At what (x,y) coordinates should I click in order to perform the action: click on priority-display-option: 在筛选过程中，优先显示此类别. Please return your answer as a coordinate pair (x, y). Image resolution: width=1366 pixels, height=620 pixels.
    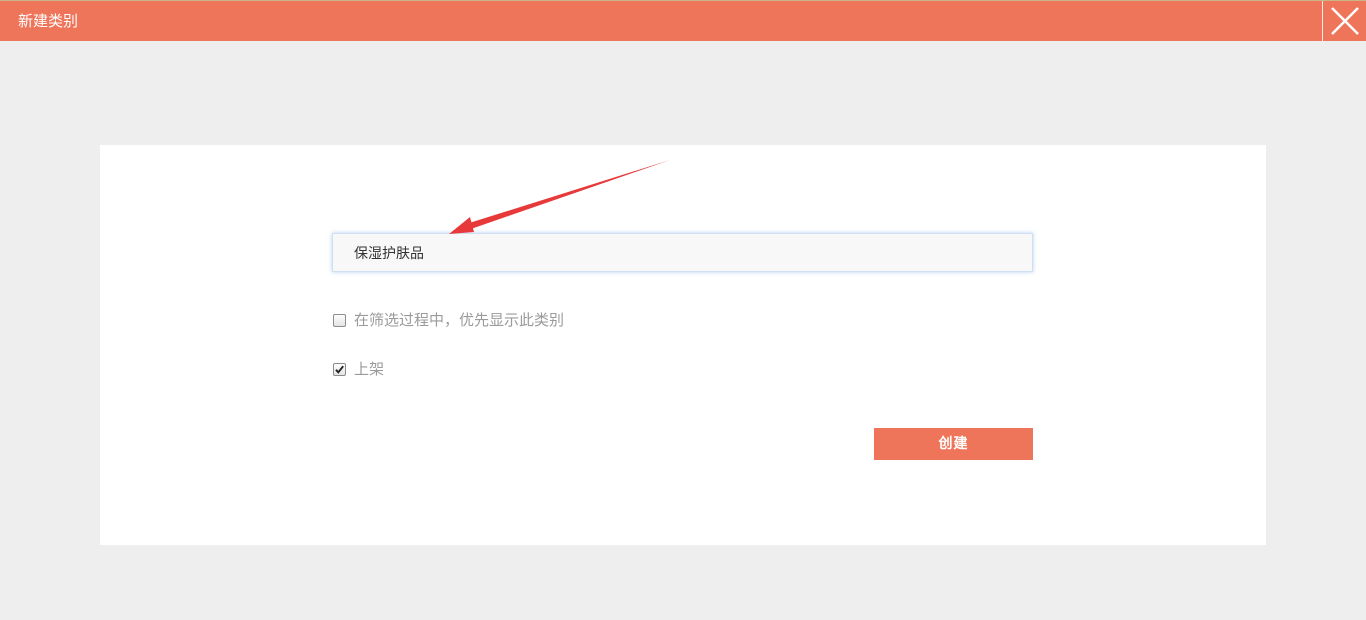
    Looking at the image, I should click on (448, 320).